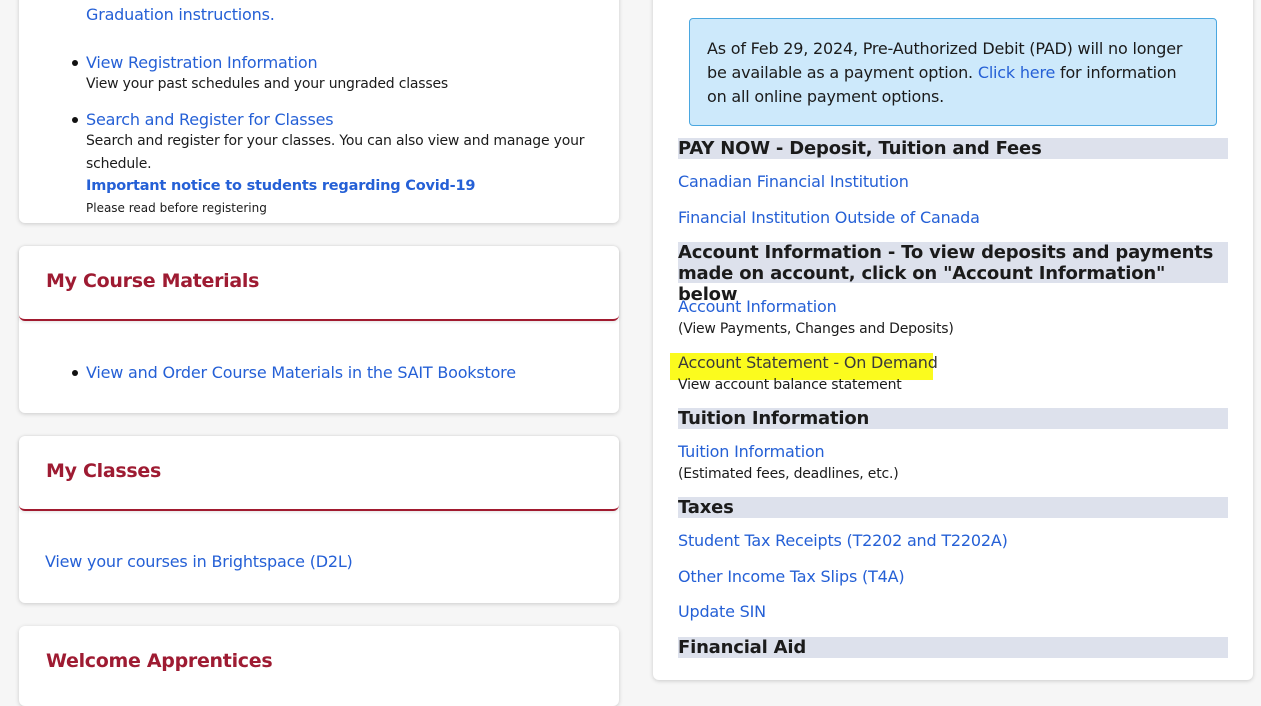  What do you see at coordinates (751, 451) in the screenshot?
I see `tuition-information-link: Tuition Information` at bounding box center [751, 451].